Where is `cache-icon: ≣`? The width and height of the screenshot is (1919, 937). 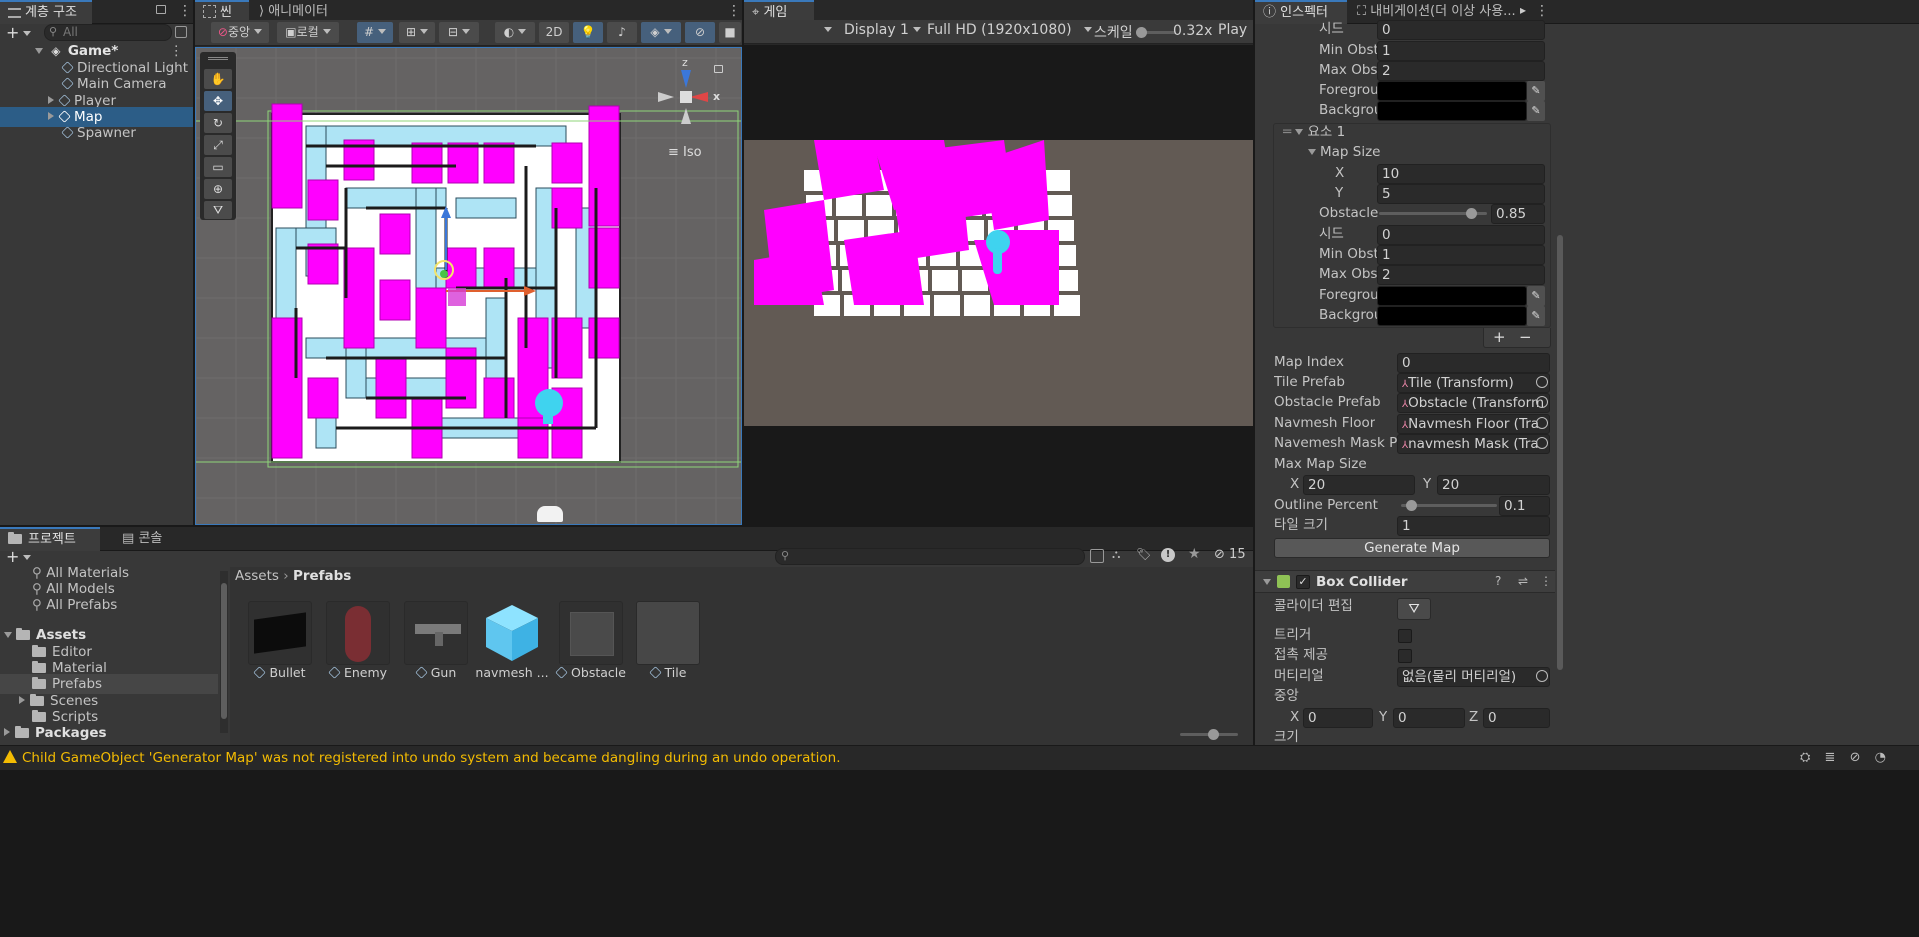
cache-icon: ≣ is located at coordinates (1830, 757).